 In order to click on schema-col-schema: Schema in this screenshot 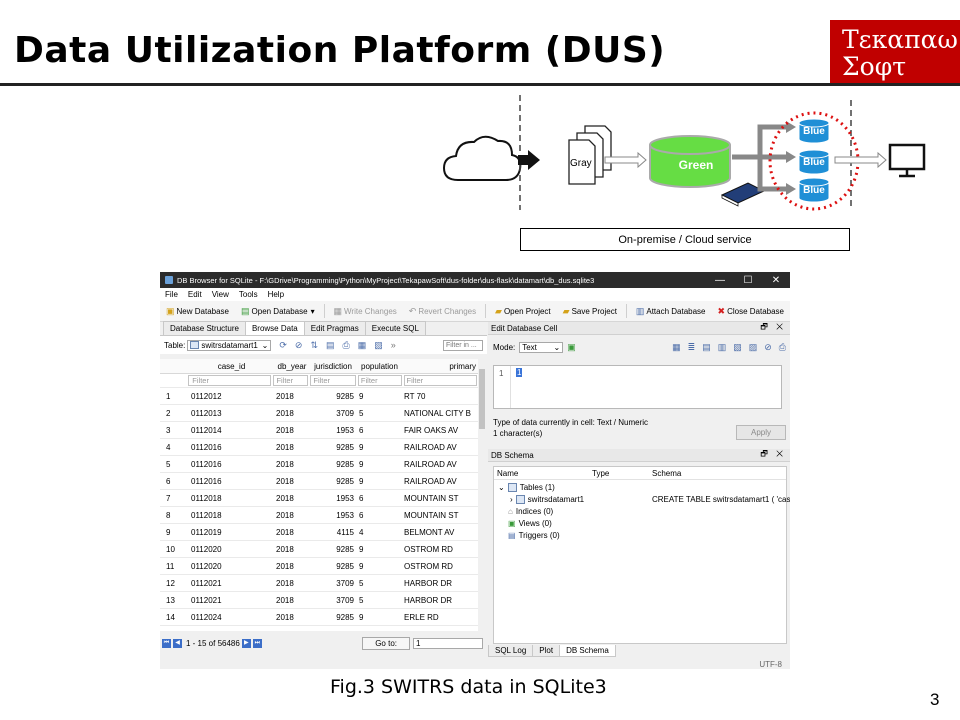, I will do `click(666, 473)`.